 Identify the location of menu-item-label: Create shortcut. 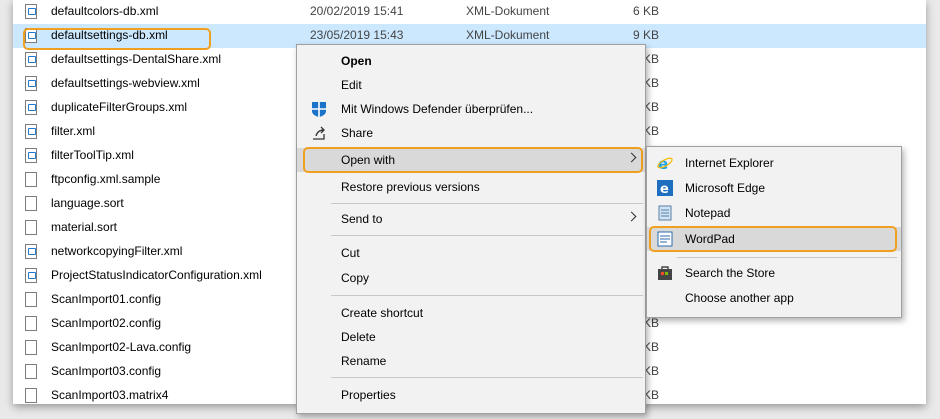
(382, 313).